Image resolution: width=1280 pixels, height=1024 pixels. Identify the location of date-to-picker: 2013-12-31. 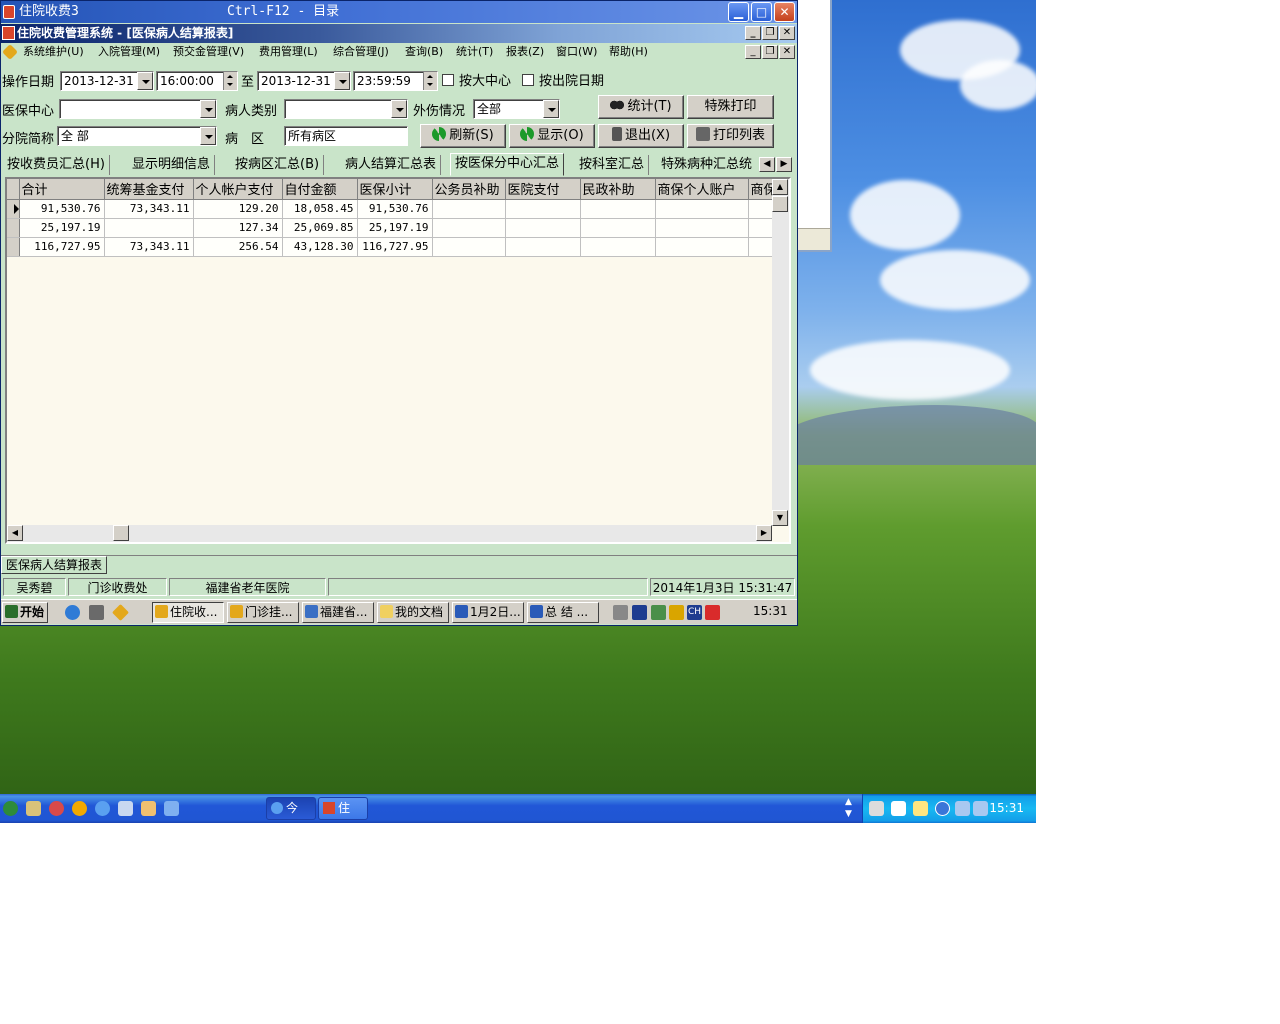
(304, 81).